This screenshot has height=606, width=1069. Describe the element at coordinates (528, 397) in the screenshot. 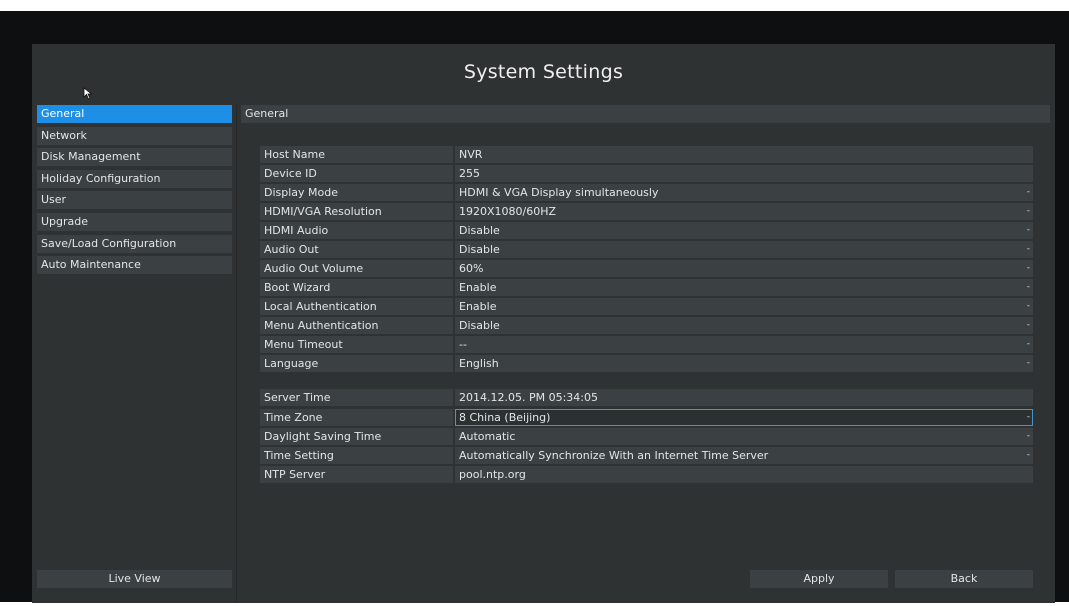

I see `setting-value: 2014.12.05. PM 05:34:05` at that location.